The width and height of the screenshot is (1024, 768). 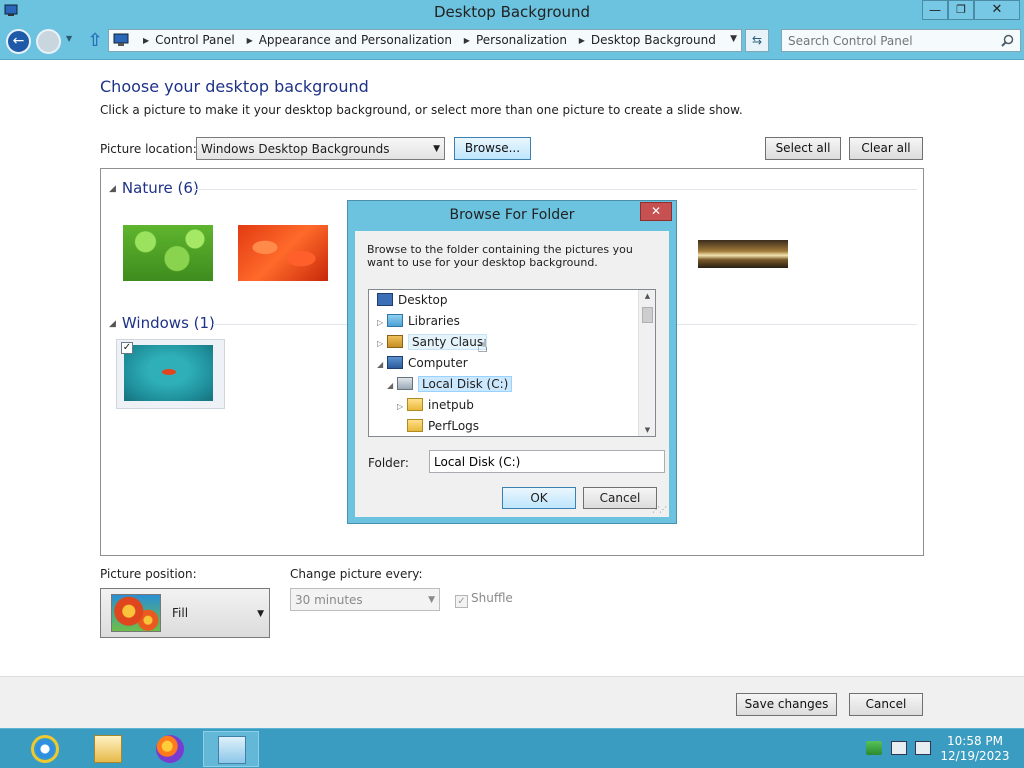 I want to click on breadcrumb-desktop-background: Desktop Background, so click(x=653, y=40).